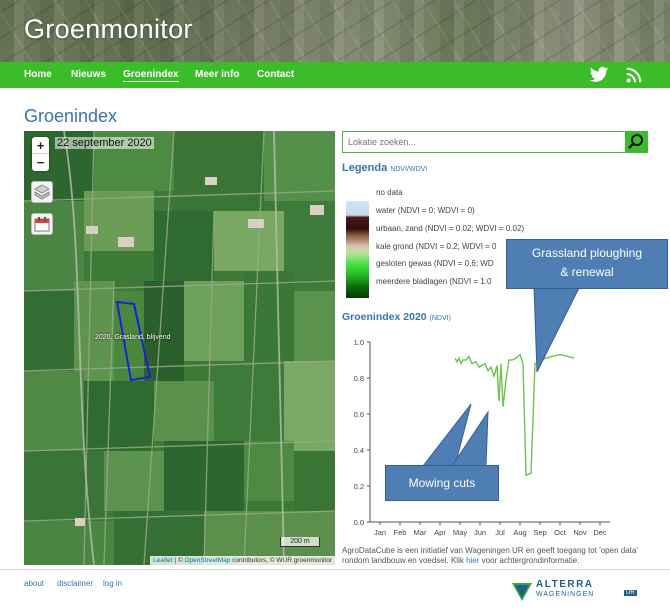 This screenshot has height=611, width=670. I want to click on zoom-control: + −, so click(40, 154).